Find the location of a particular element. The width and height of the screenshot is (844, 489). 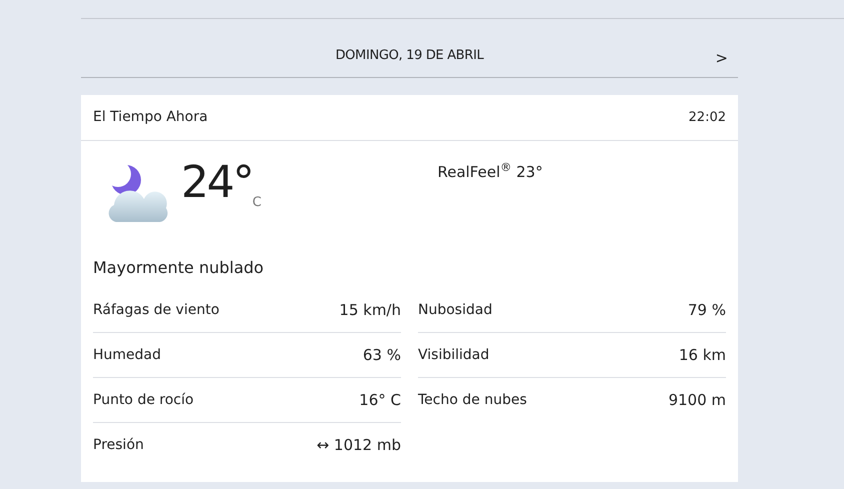

detail-value: 79 % is located at coordinates (707, 310).